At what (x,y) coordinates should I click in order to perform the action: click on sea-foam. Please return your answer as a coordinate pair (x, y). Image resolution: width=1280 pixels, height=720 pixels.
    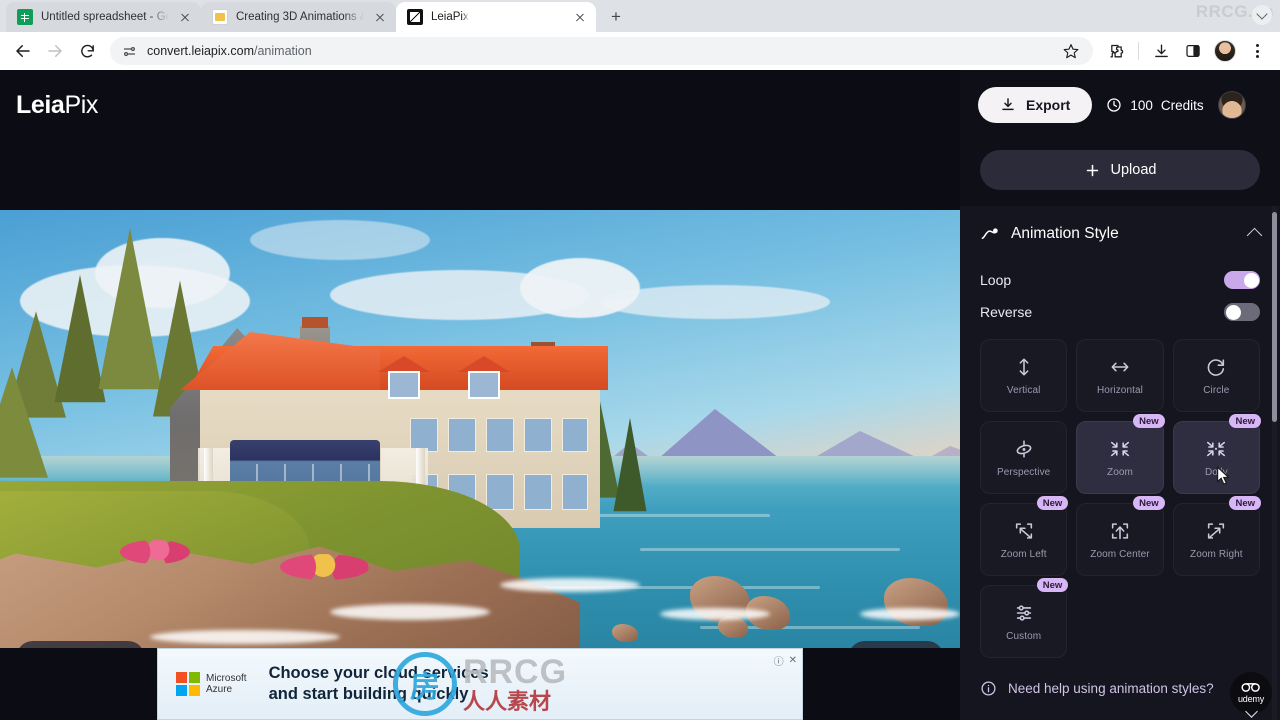
    Looking at the image, I should click on (910, 614).